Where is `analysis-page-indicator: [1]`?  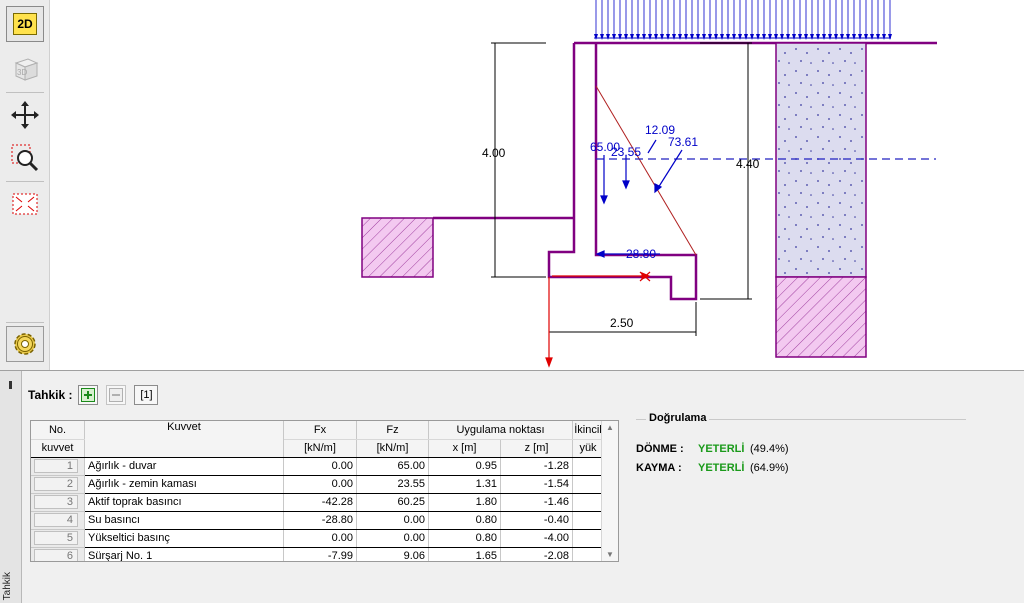 analysis-page-indicator: [1] is located at coordinates (146, 395).